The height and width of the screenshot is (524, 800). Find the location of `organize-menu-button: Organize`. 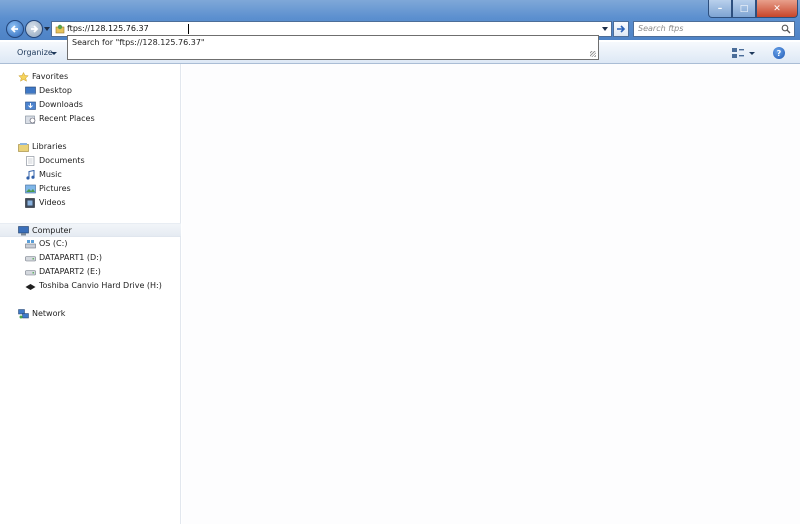

organize-menu-button: Organize is located at coordinates (35, 52).